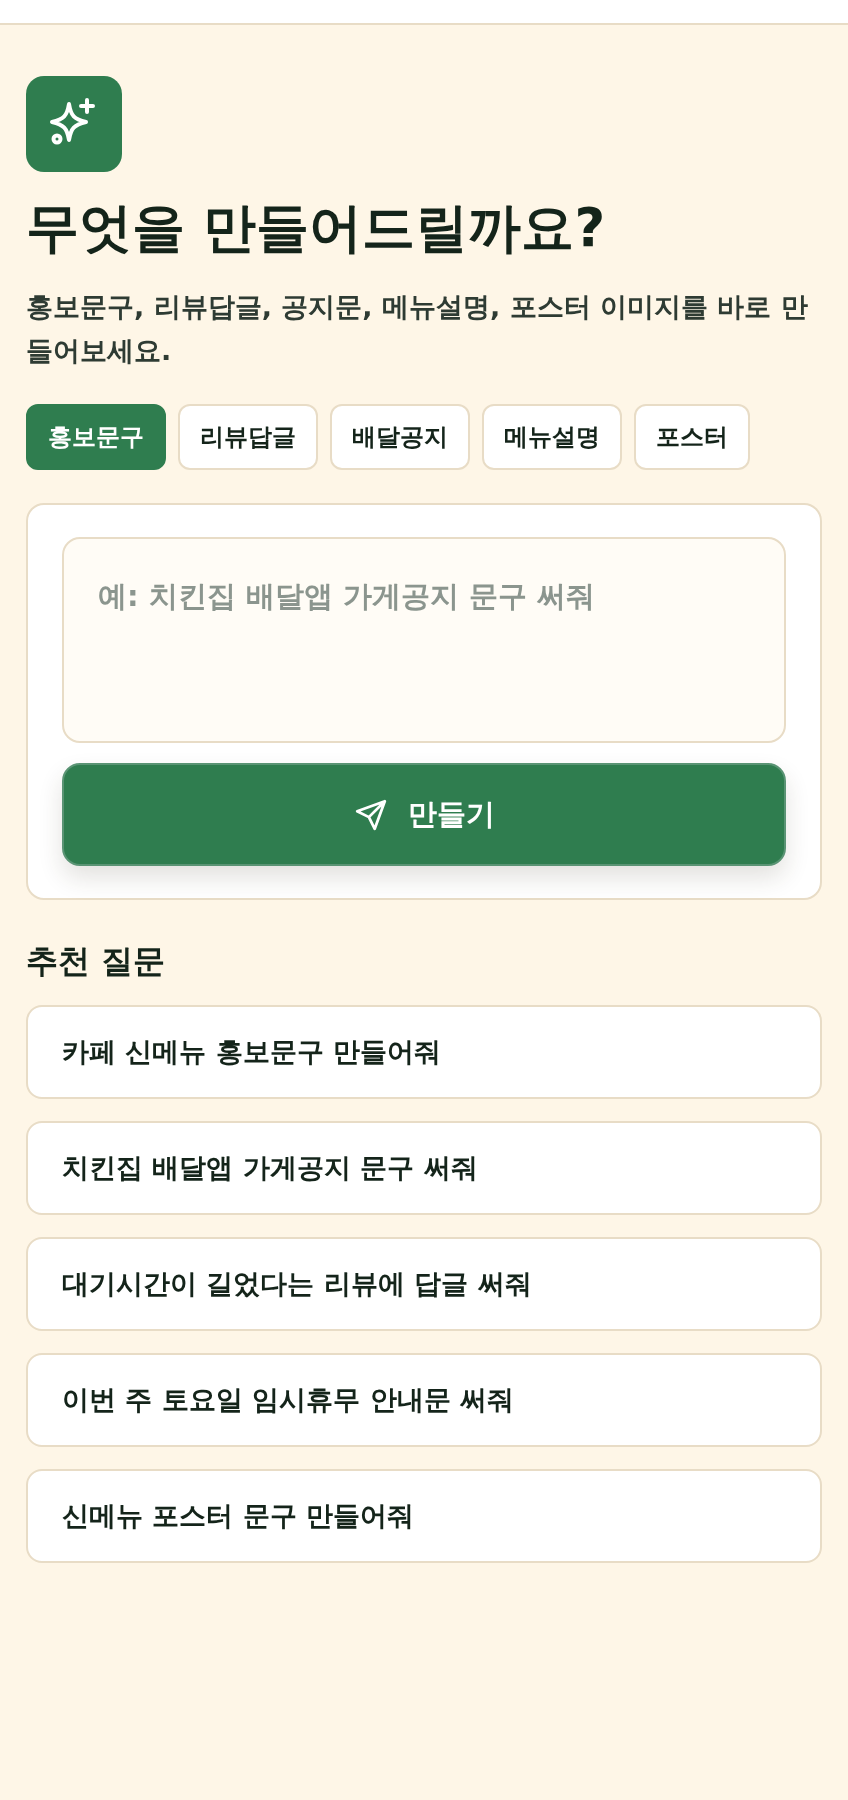 The height and width of the screenshot is (1800, 848). What do you see at coordinates (417, 329) in the screenshot?
I see `page-subtitle: 홍보문구, 리뷰답글, 공지문, 메뉴설명, 포스터 이미지를 바로 만들어보세요.` at bounding box center [417, 329].